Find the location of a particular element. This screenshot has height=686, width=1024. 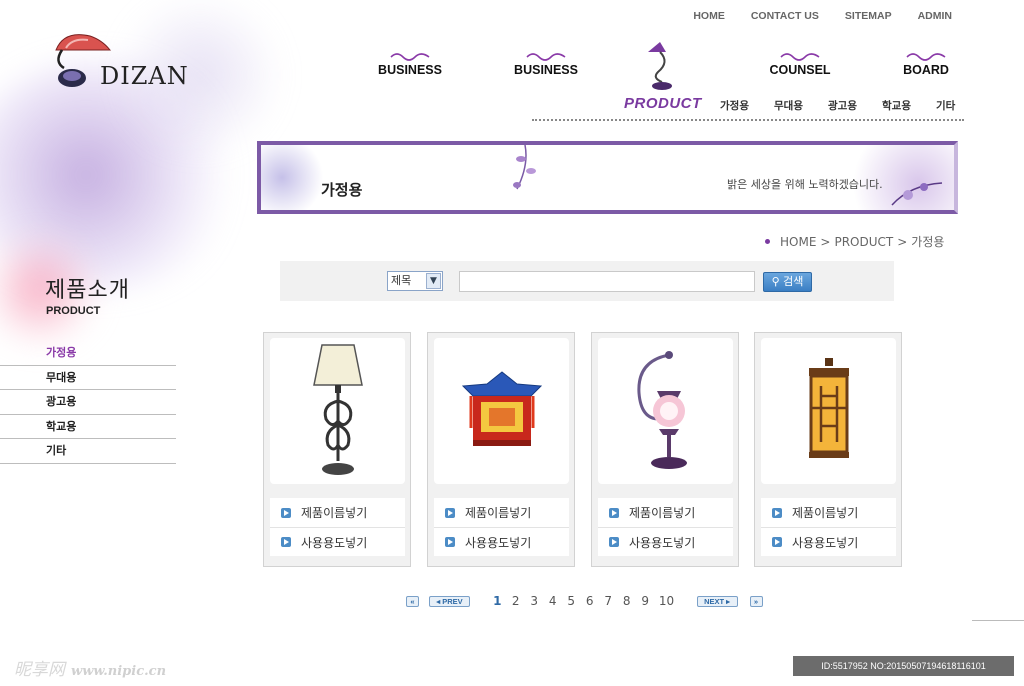

subnav-etc: 기타 is located at coordinates (963, 105).